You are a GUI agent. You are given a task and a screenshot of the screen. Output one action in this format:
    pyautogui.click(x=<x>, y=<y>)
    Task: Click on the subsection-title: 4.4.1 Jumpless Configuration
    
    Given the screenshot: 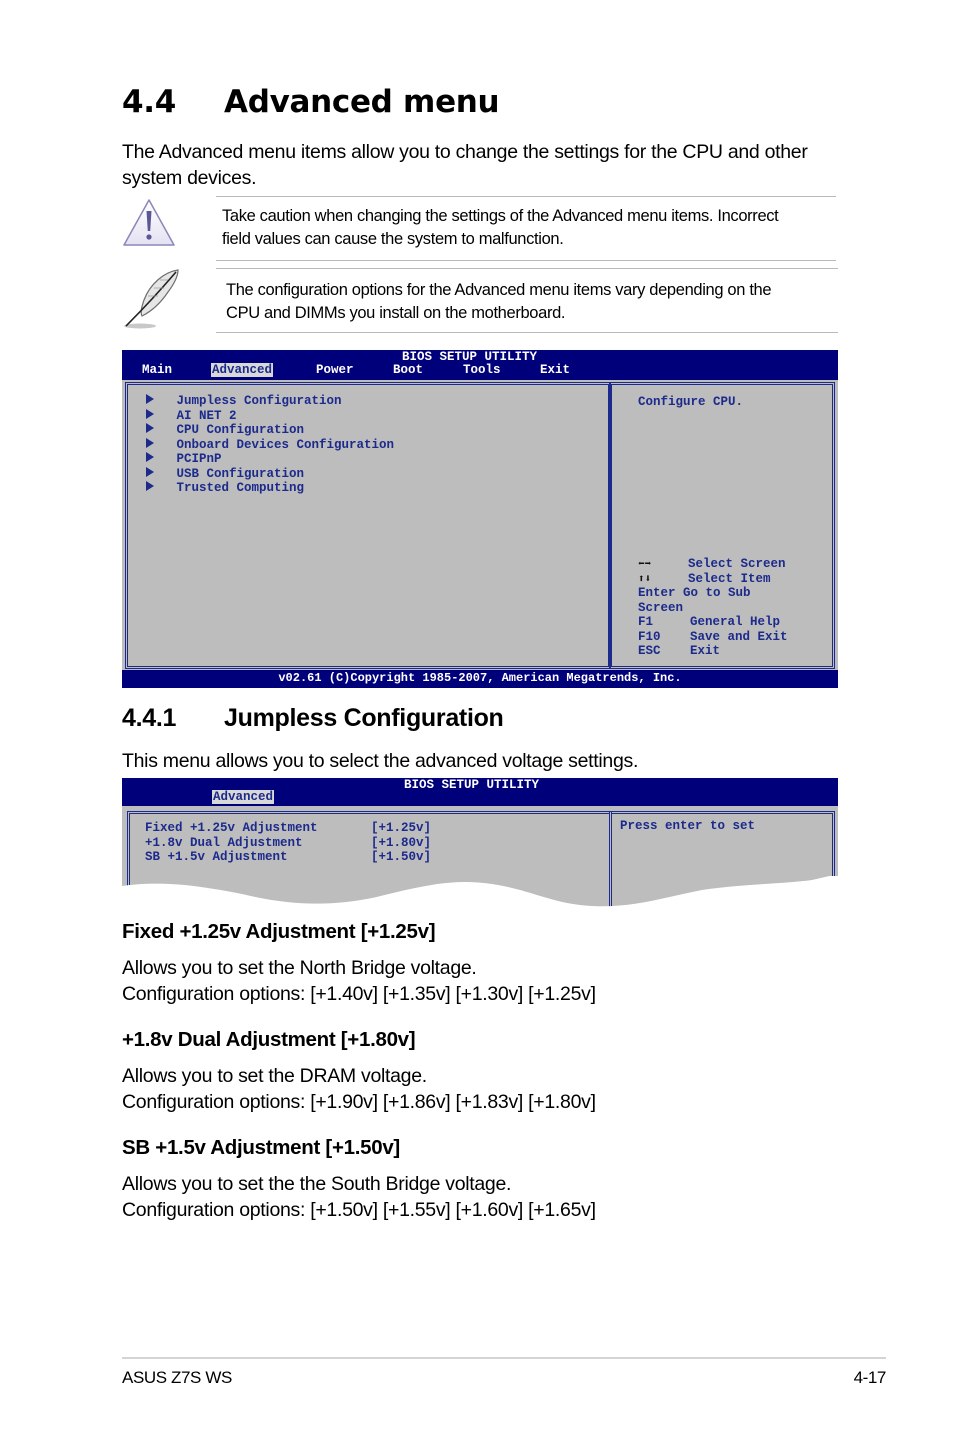 What is the action you would take?
    pyautogui.click(x=313, y=718)
    